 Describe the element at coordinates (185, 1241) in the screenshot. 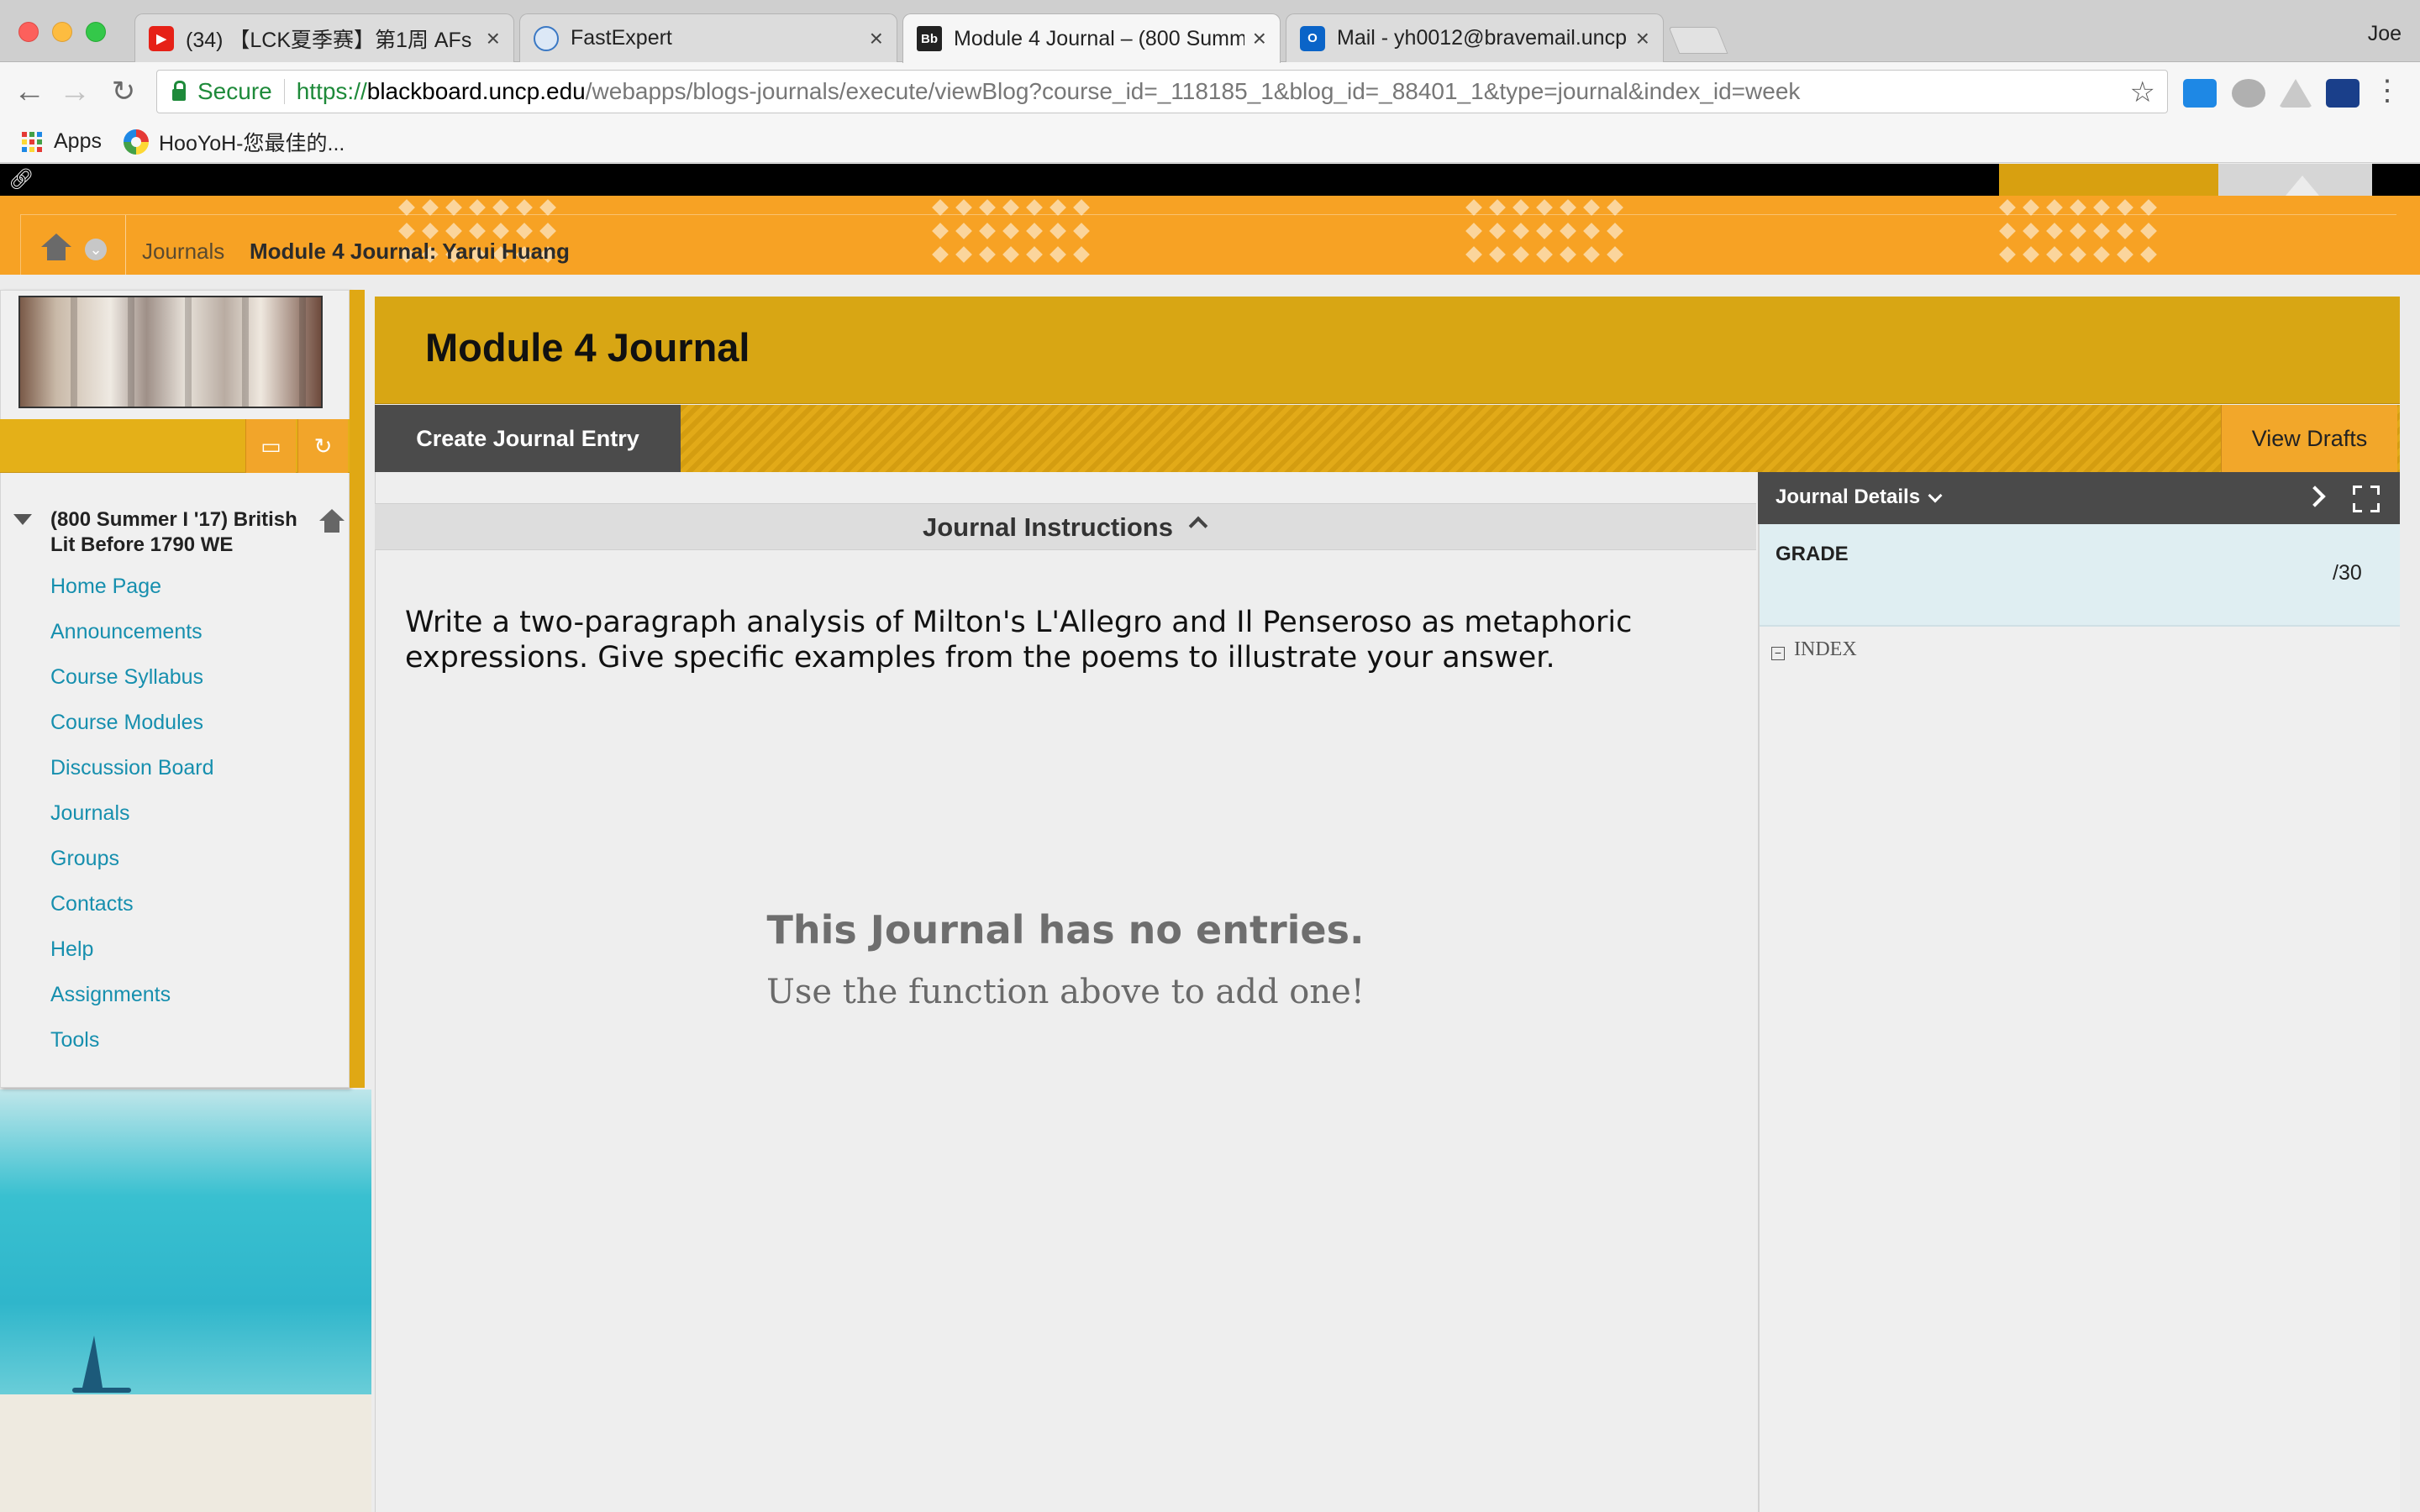

I see `sea-background-image` at that location.